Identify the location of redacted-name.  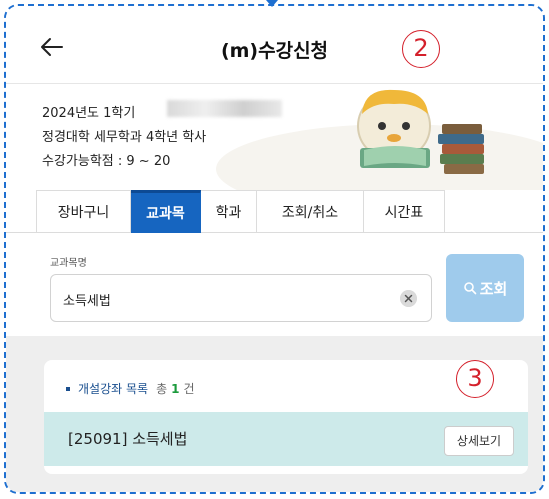
(224, 108).